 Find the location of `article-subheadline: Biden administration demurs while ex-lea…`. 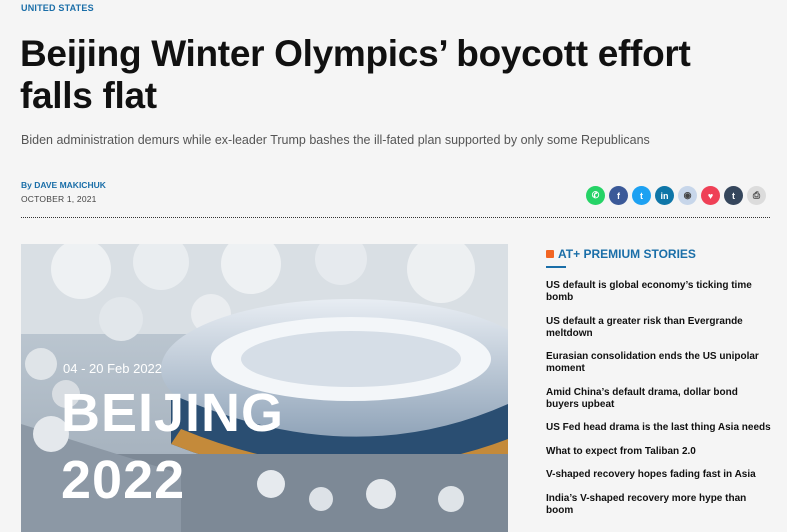

article-subheadline: Biden administration demurs while ex-lea… is located at coordinates (335, 140).